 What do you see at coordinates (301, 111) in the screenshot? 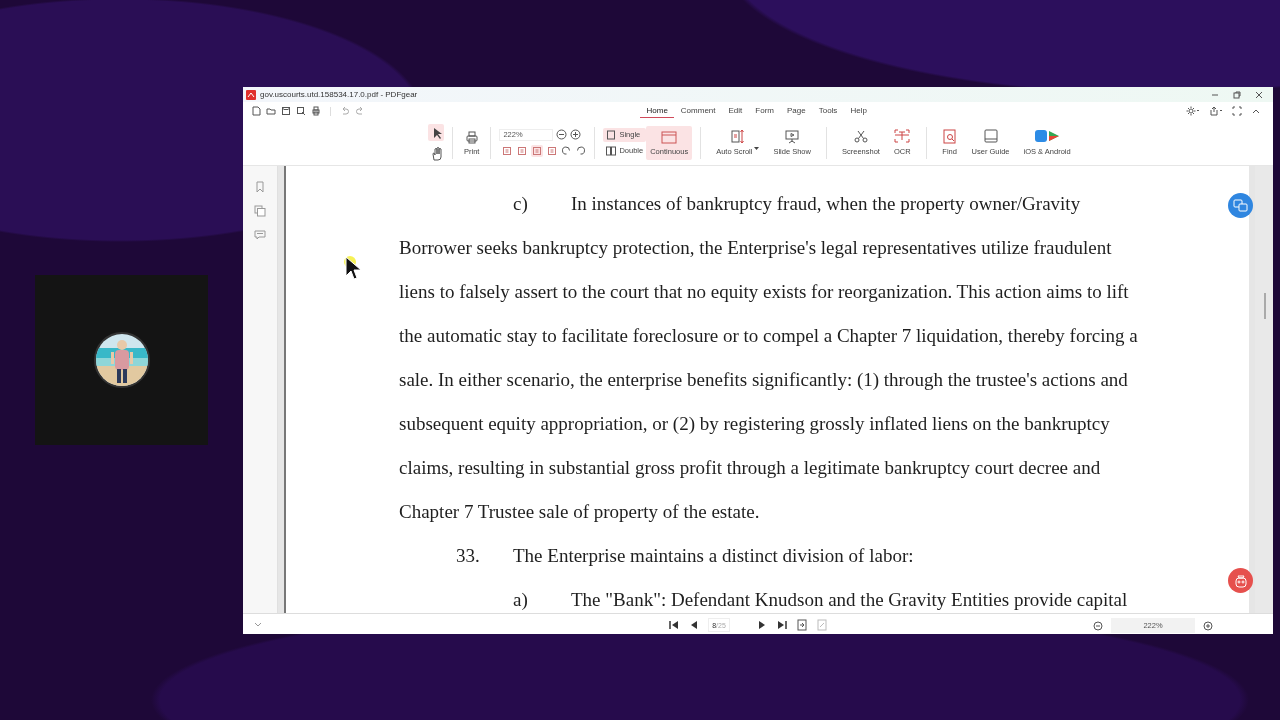
I see `save-as-icon` at bounding box center [301, 111].